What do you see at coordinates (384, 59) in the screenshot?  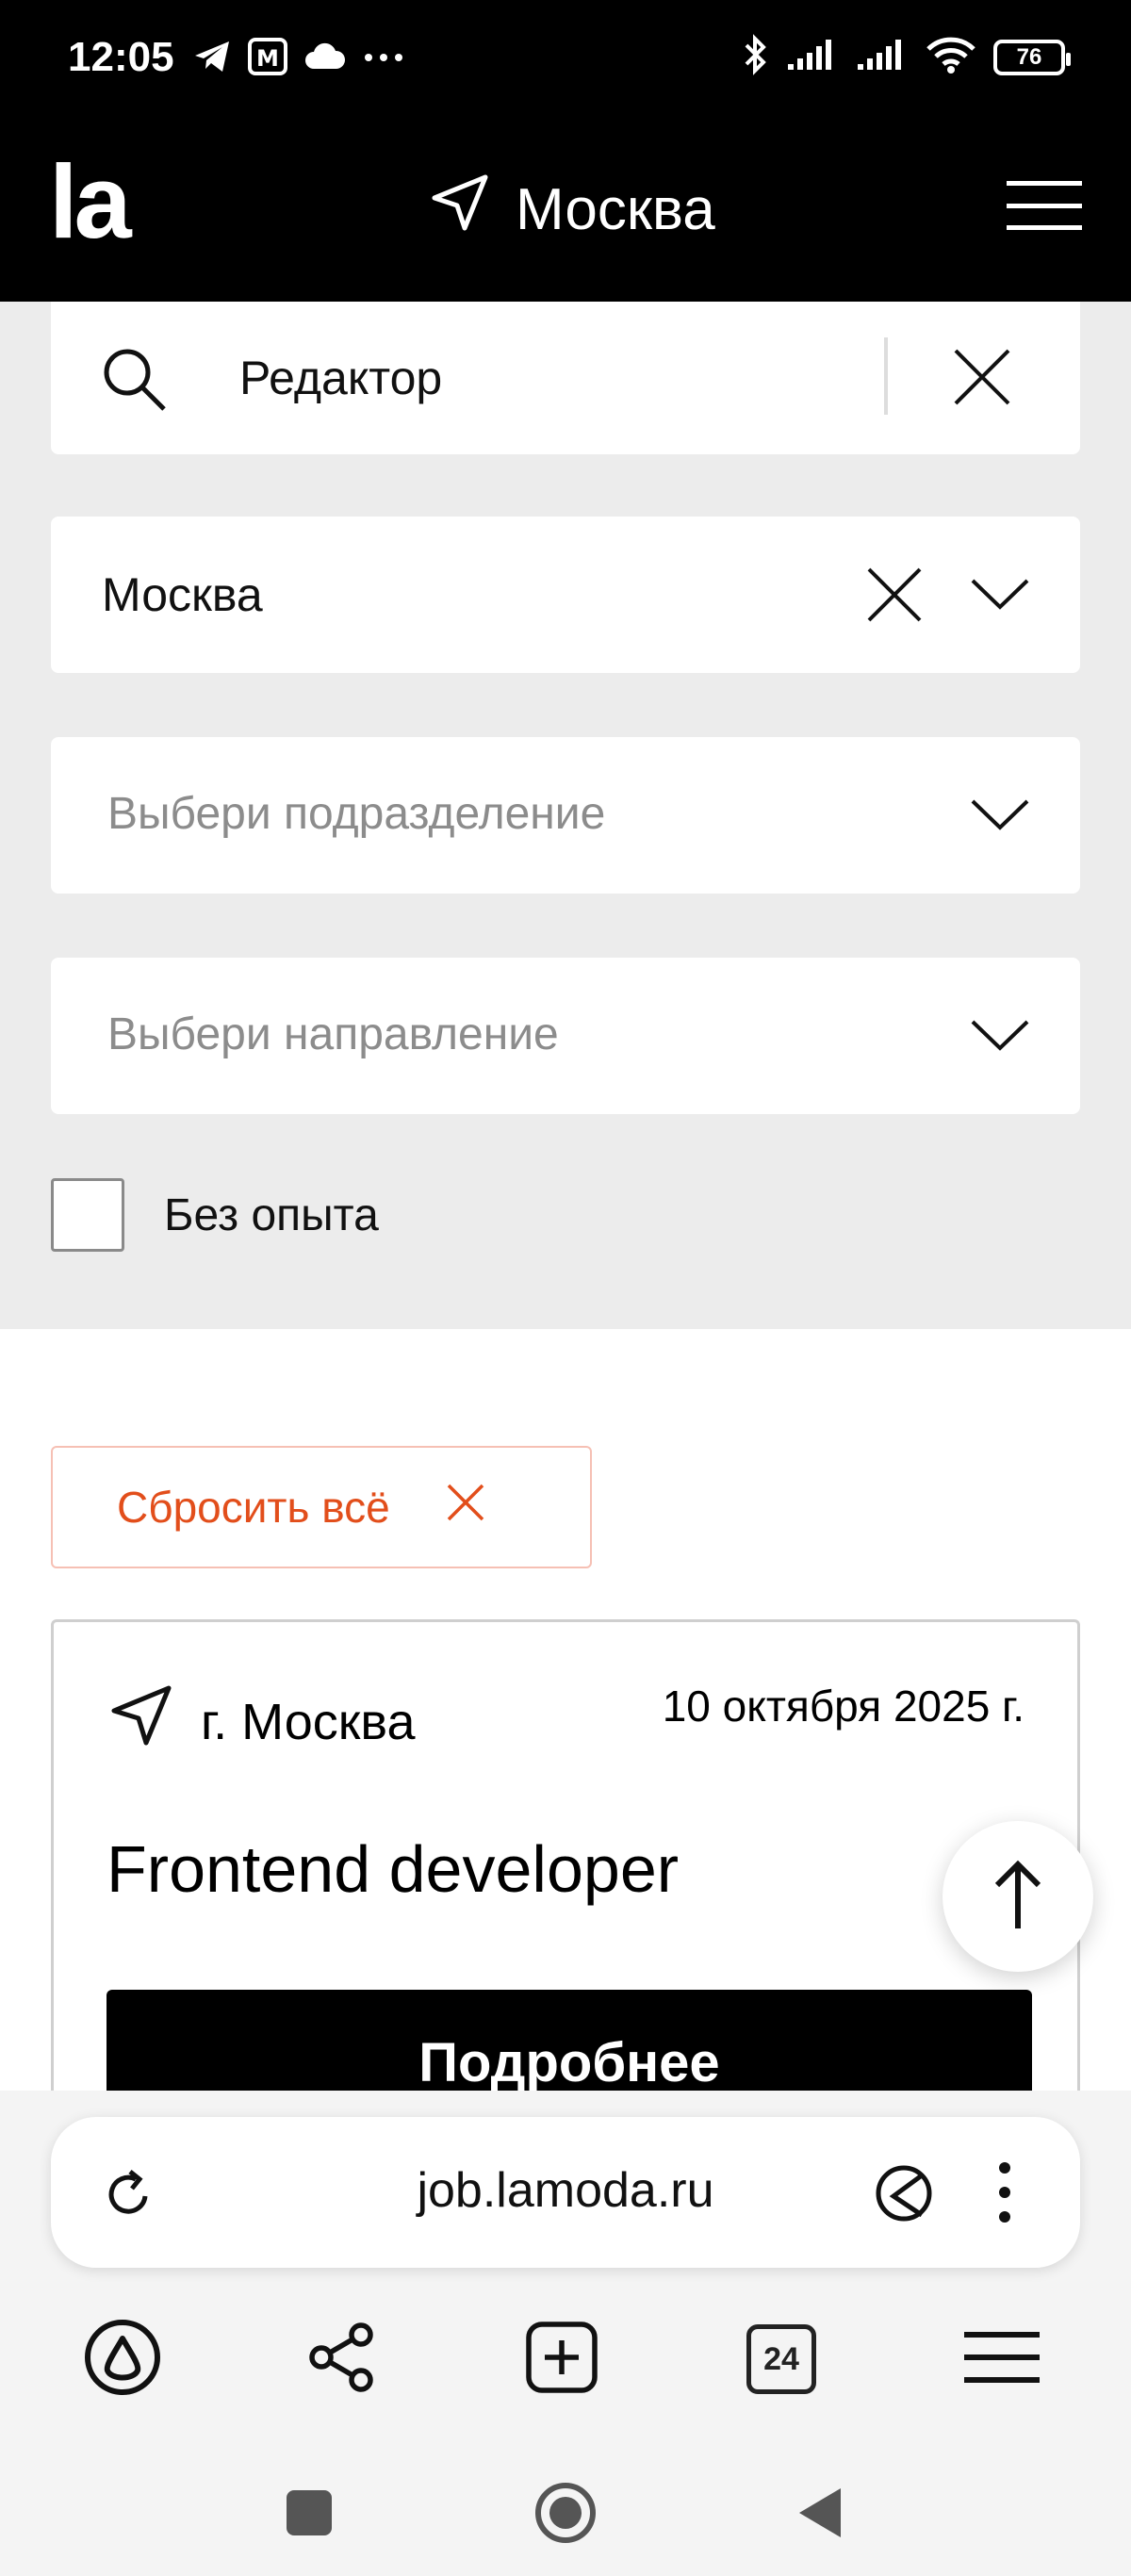 I see `more-dots-icon` at bounding box center [384, 59].